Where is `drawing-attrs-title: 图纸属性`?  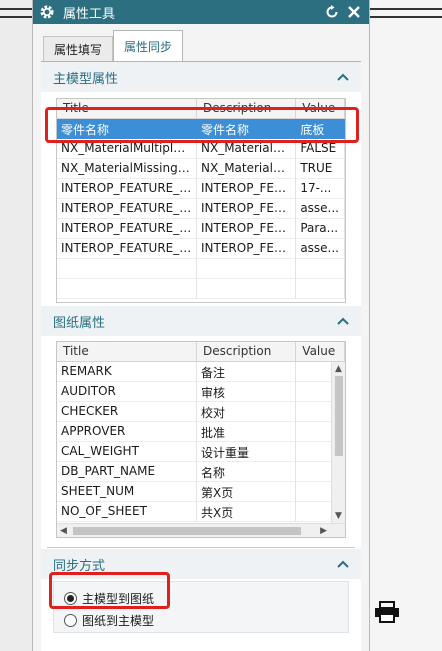 drawing-attrs-title: 图纸属性 is located at coordinates (79, 323).